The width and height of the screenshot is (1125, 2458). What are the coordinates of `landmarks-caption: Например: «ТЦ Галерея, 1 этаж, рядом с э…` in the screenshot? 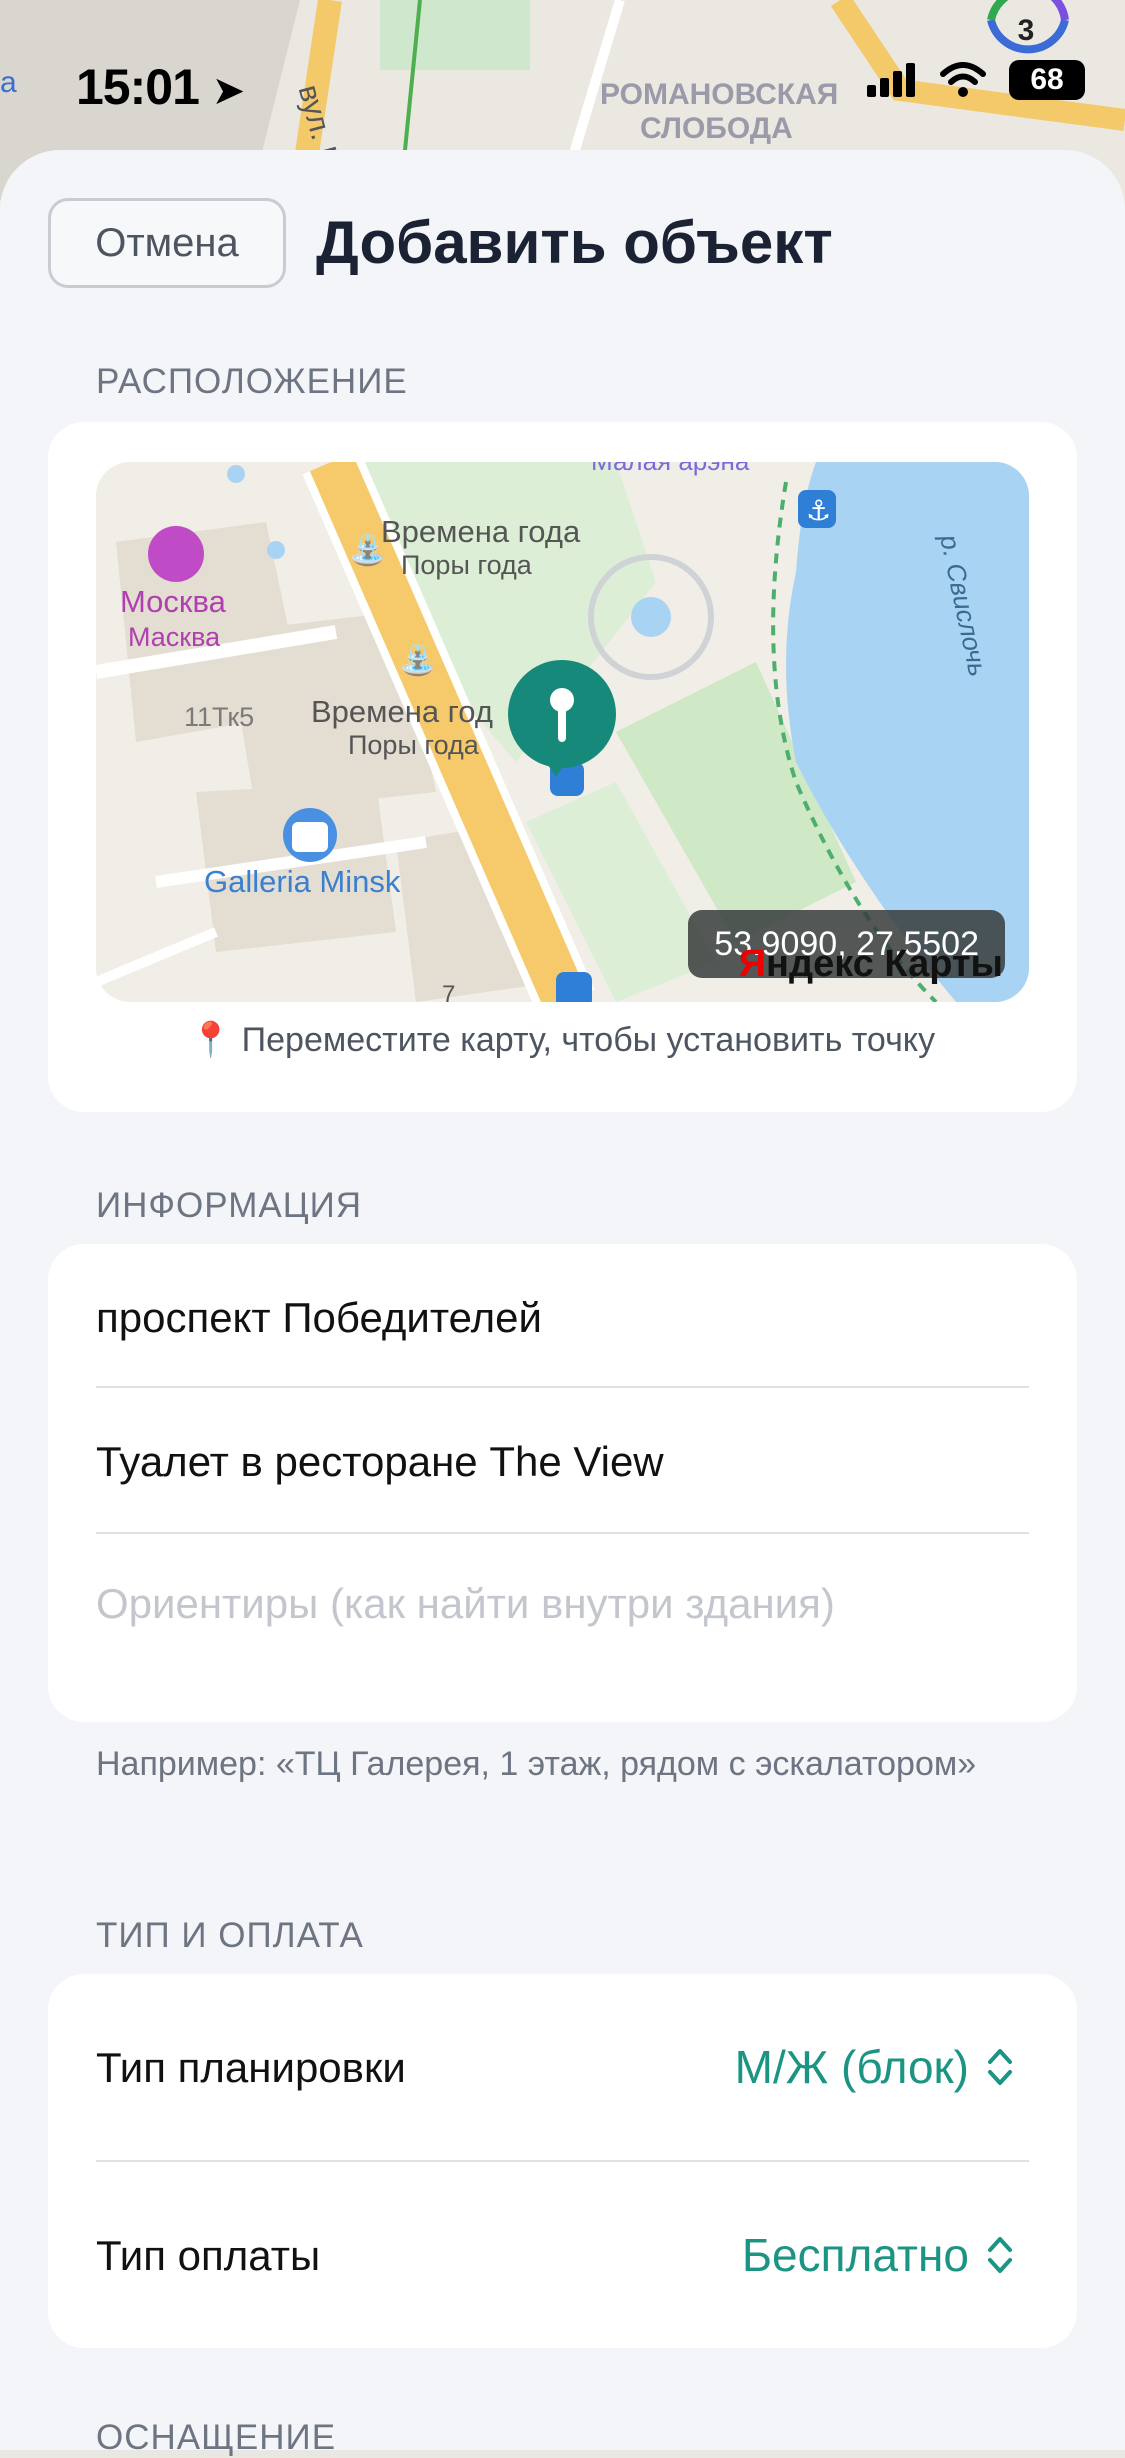 It's located at (536, 1764).